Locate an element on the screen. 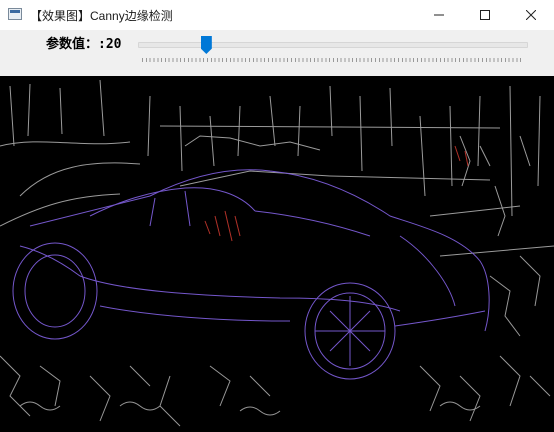 This screenshot has width=554, height=432. close-button is located at coordinates (531, 15).